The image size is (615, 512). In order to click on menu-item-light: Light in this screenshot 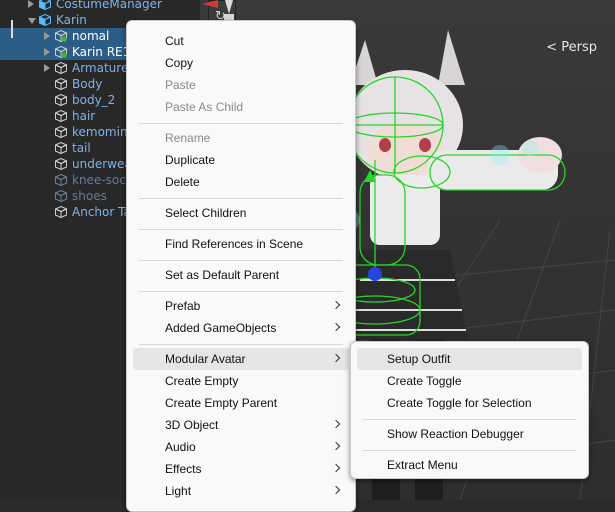, I will do `click(241, 491)`.